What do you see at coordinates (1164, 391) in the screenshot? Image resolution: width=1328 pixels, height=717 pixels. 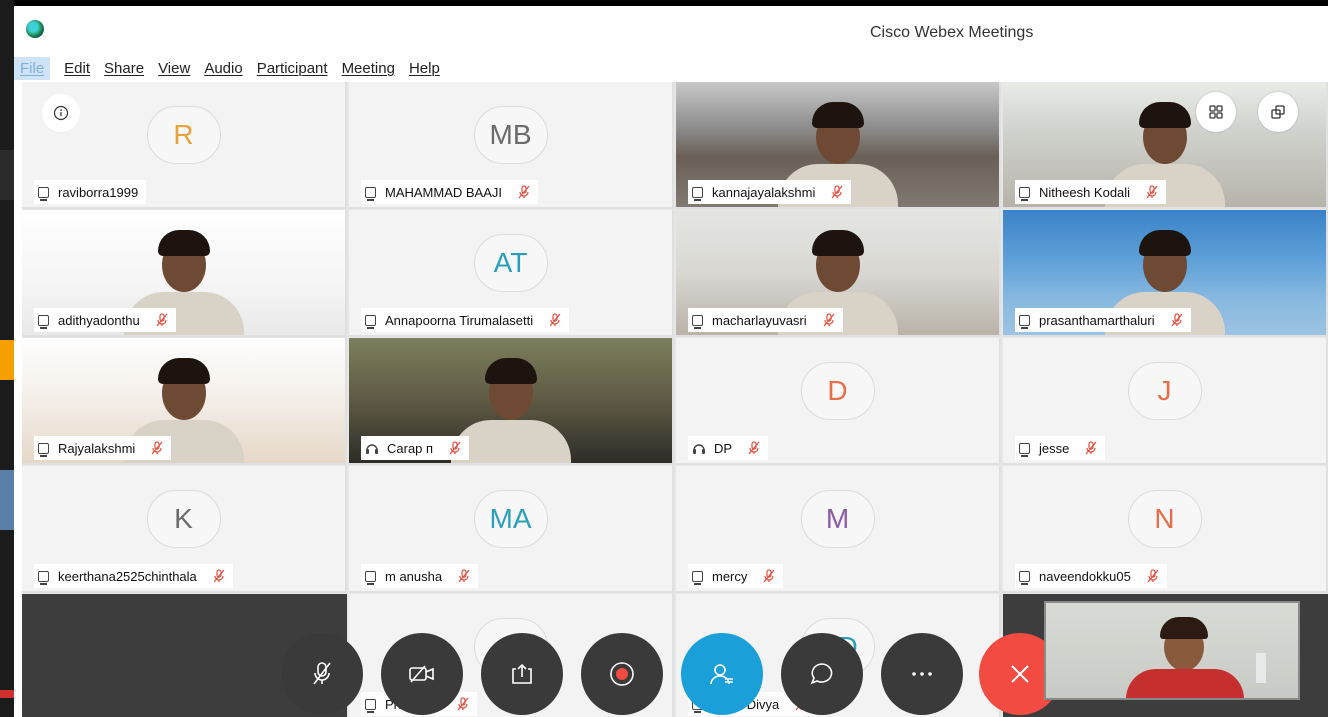 I see `participant-avatar: J` at bounding box center [1164, 391].